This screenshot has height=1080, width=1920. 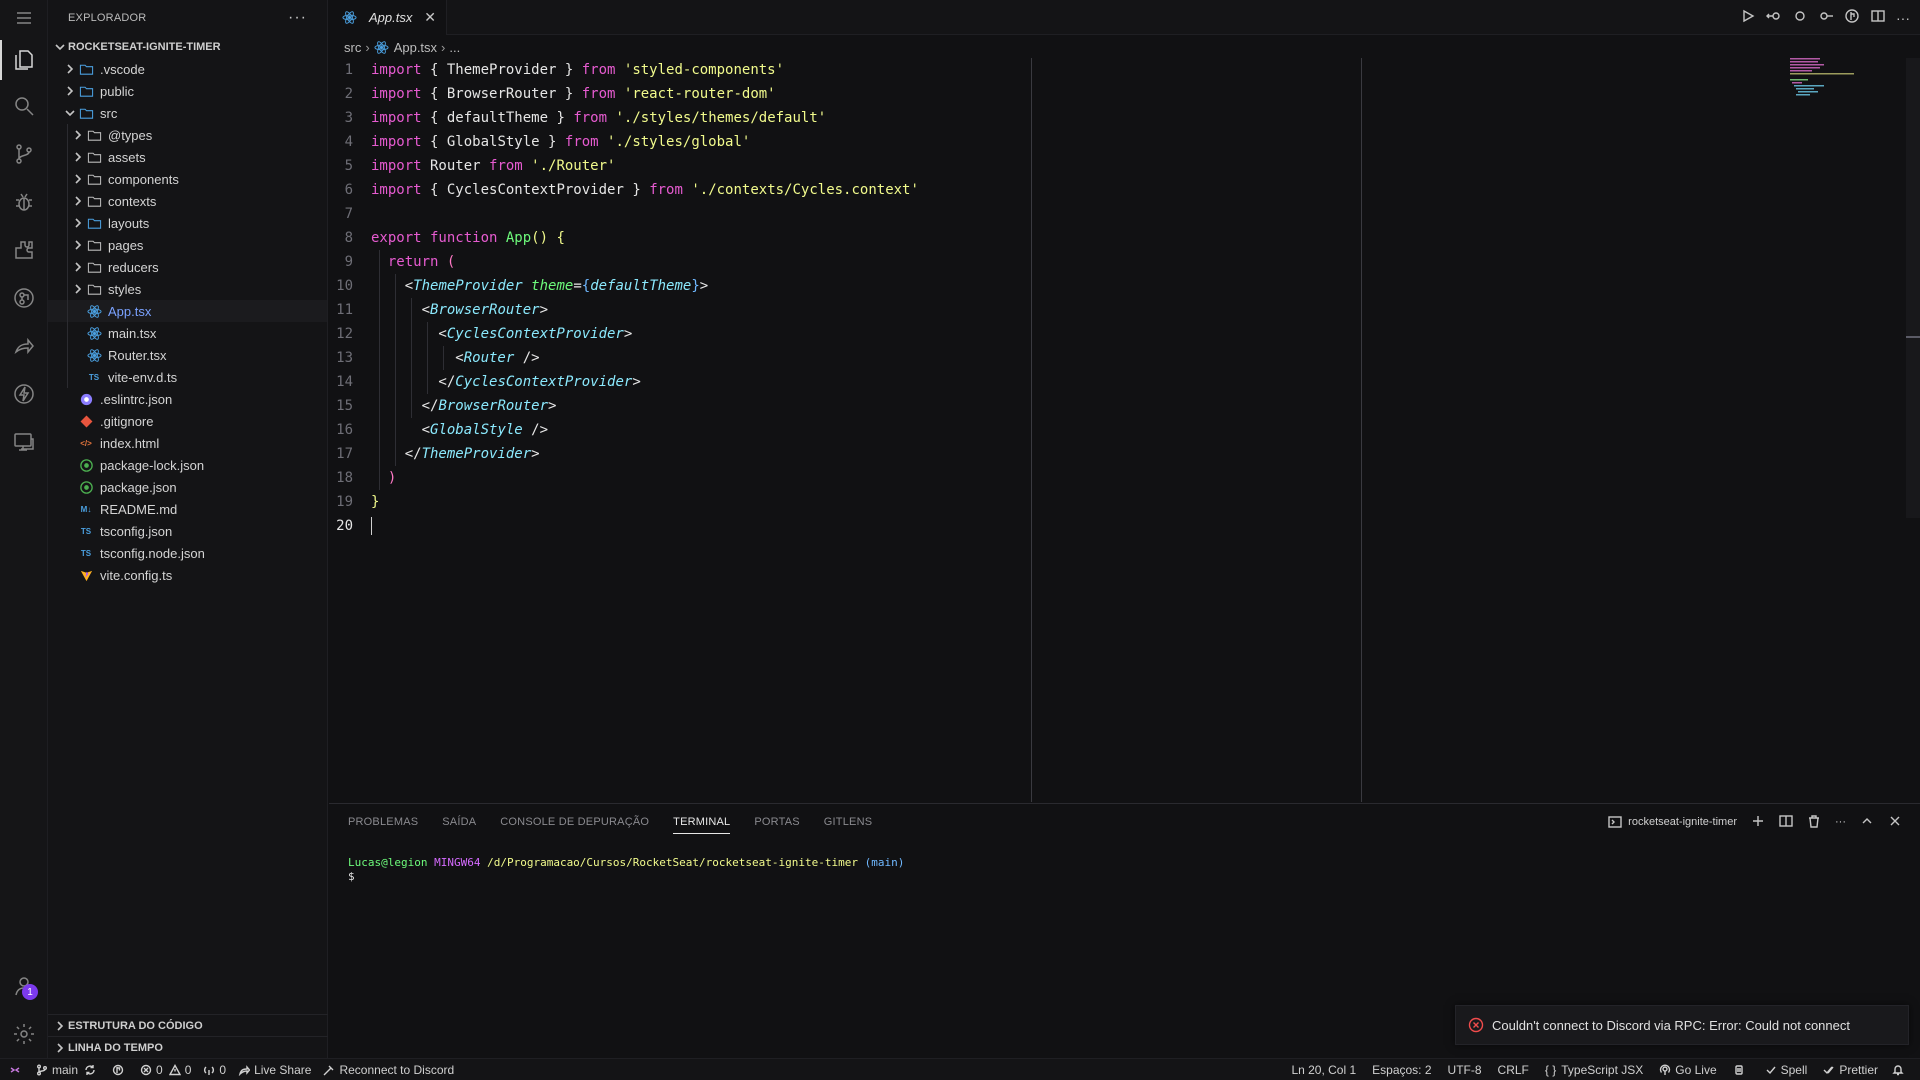 What do you see at coordinates (120, 1069) in the screenshot?
I see `gitlens-status-icon` at bounding box center [120, 1069].